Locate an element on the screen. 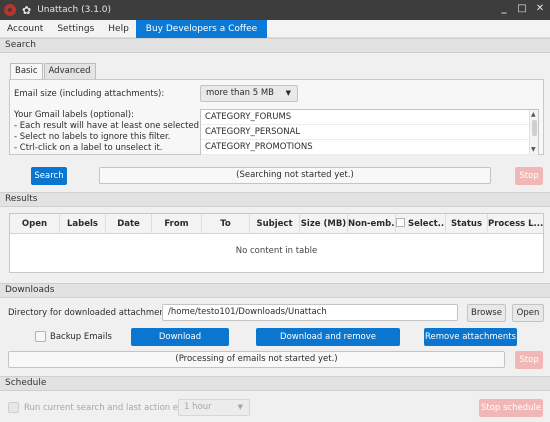 The height and width of the screenshot is (422, 550). schedule-section-header: Schedule is located at coordinates (275, 383).